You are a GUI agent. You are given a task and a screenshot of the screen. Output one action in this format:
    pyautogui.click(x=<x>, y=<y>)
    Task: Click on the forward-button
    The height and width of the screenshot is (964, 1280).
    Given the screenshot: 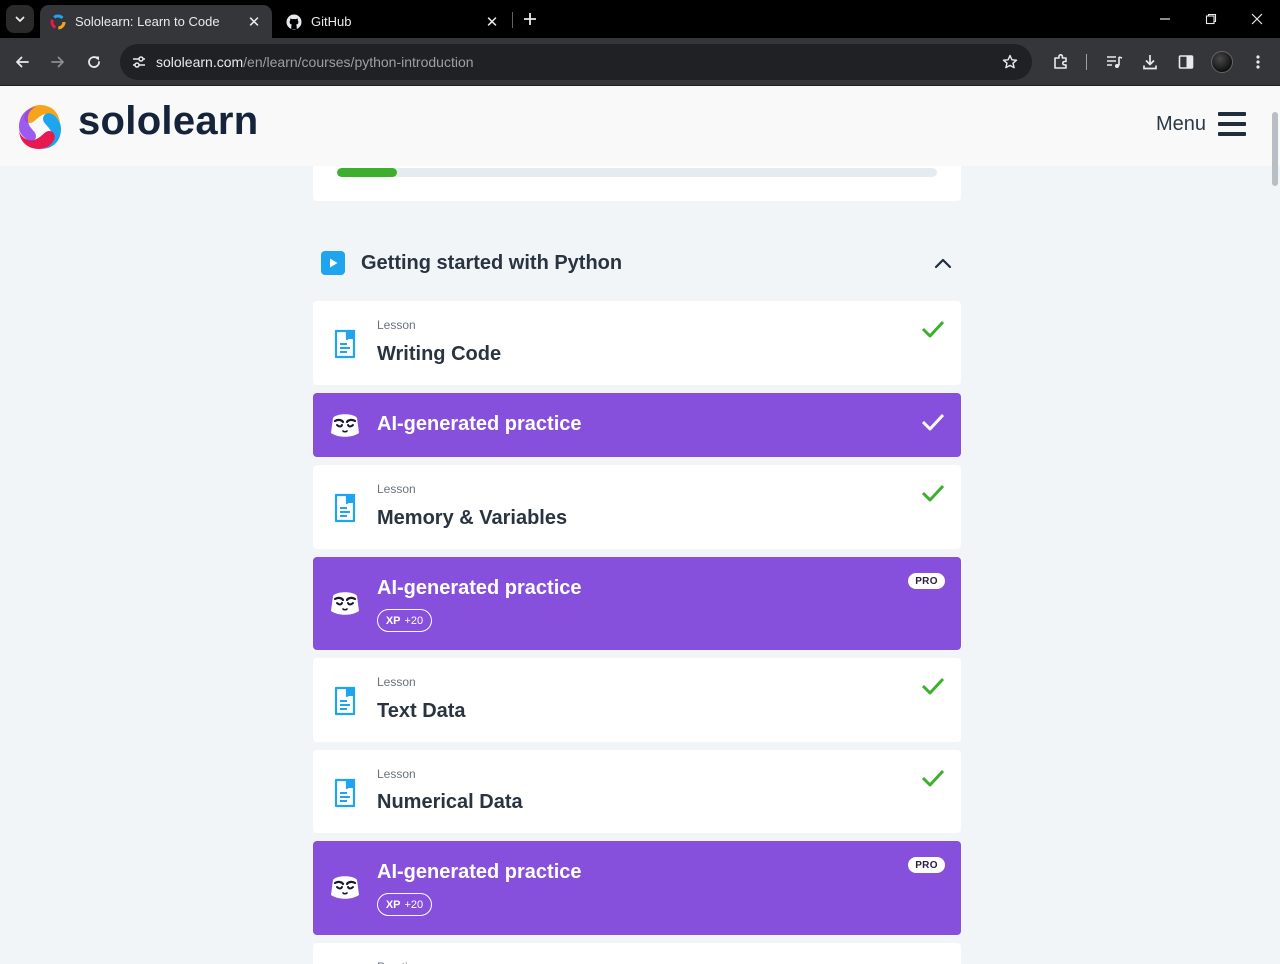 What is the action you would take?
    pyautogui.click(x=58, y=62)
    